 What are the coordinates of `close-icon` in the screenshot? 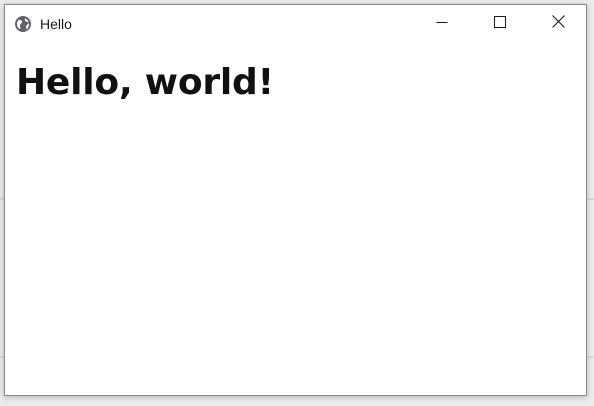 It's located at (558, 24).